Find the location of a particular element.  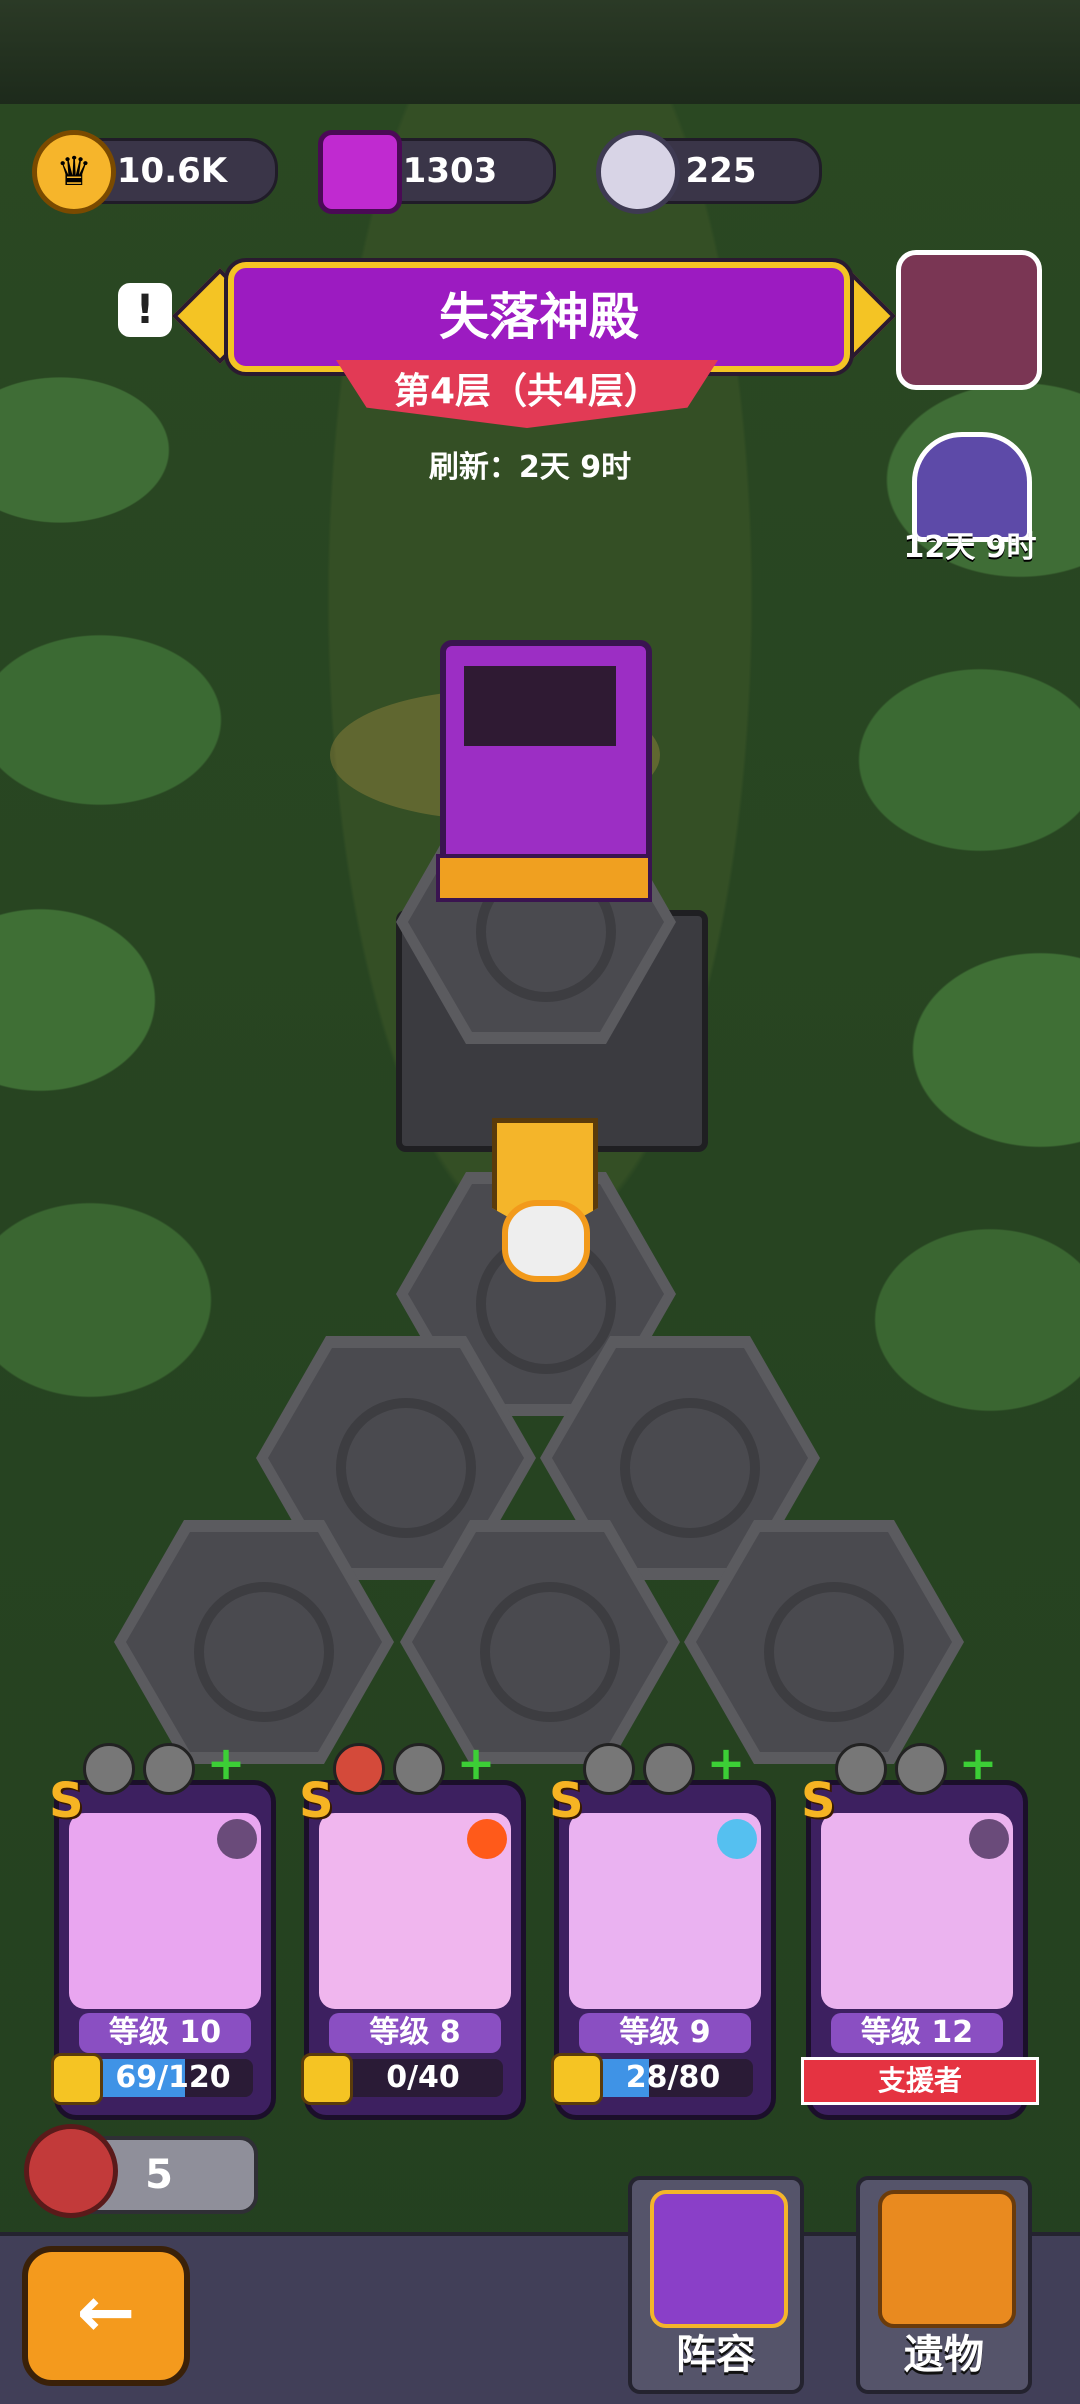

hero-card-3: + S 等级 9 28/80 is located at coordinates (662, 1930).